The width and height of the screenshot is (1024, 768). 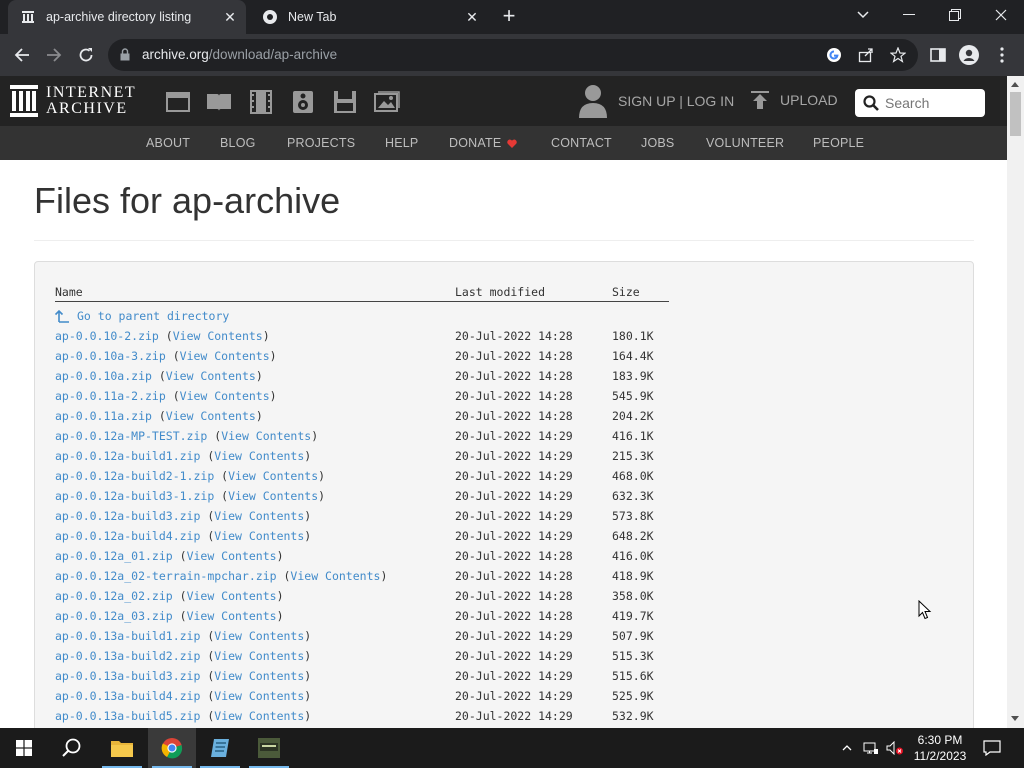 I want to click on column-header-last-modified: Last modified, so click(x=500, y=292).